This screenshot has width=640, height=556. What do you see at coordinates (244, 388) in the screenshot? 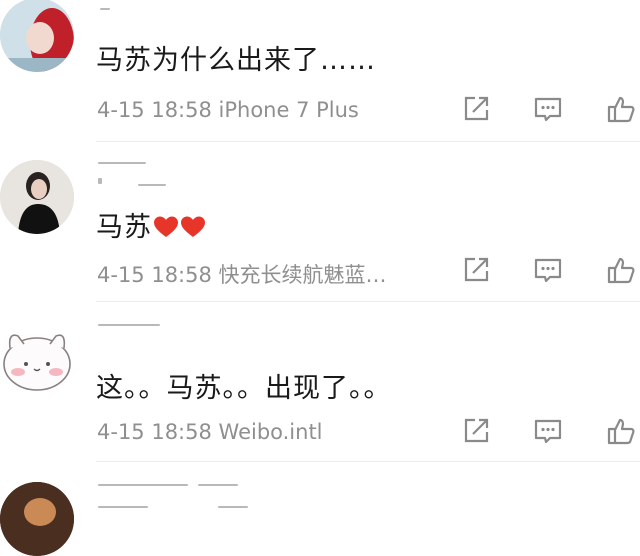
I see `comment-text: 这。。马苏。。出现了。。` at bounding box center [244, 388].